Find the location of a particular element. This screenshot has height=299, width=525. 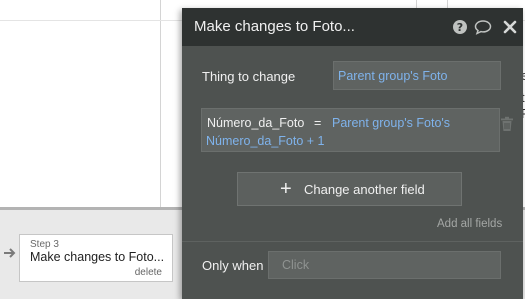

close-icon is located at coordinates (510, 27).